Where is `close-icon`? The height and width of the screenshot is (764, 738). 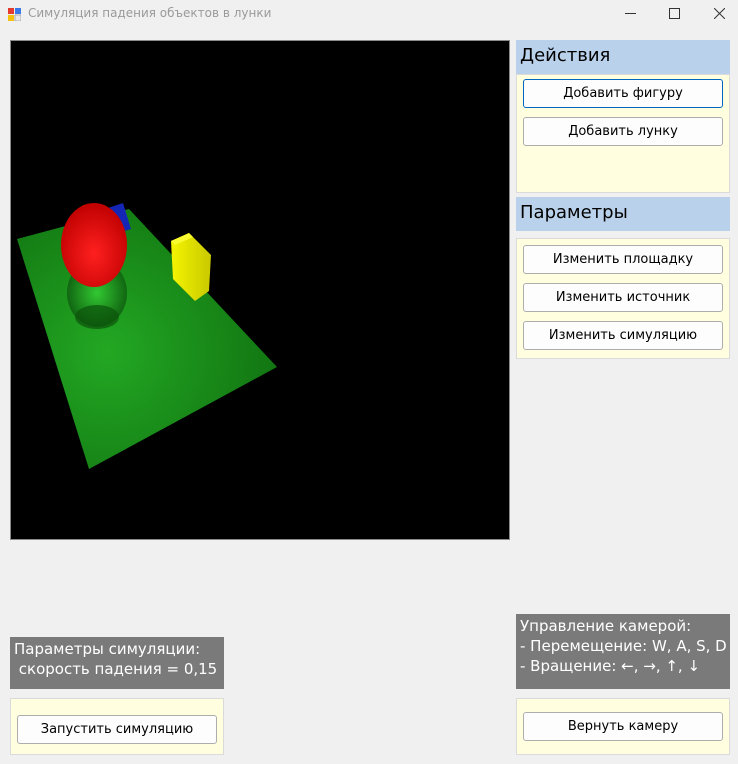 close-icon is located at coordinates (719, 13).